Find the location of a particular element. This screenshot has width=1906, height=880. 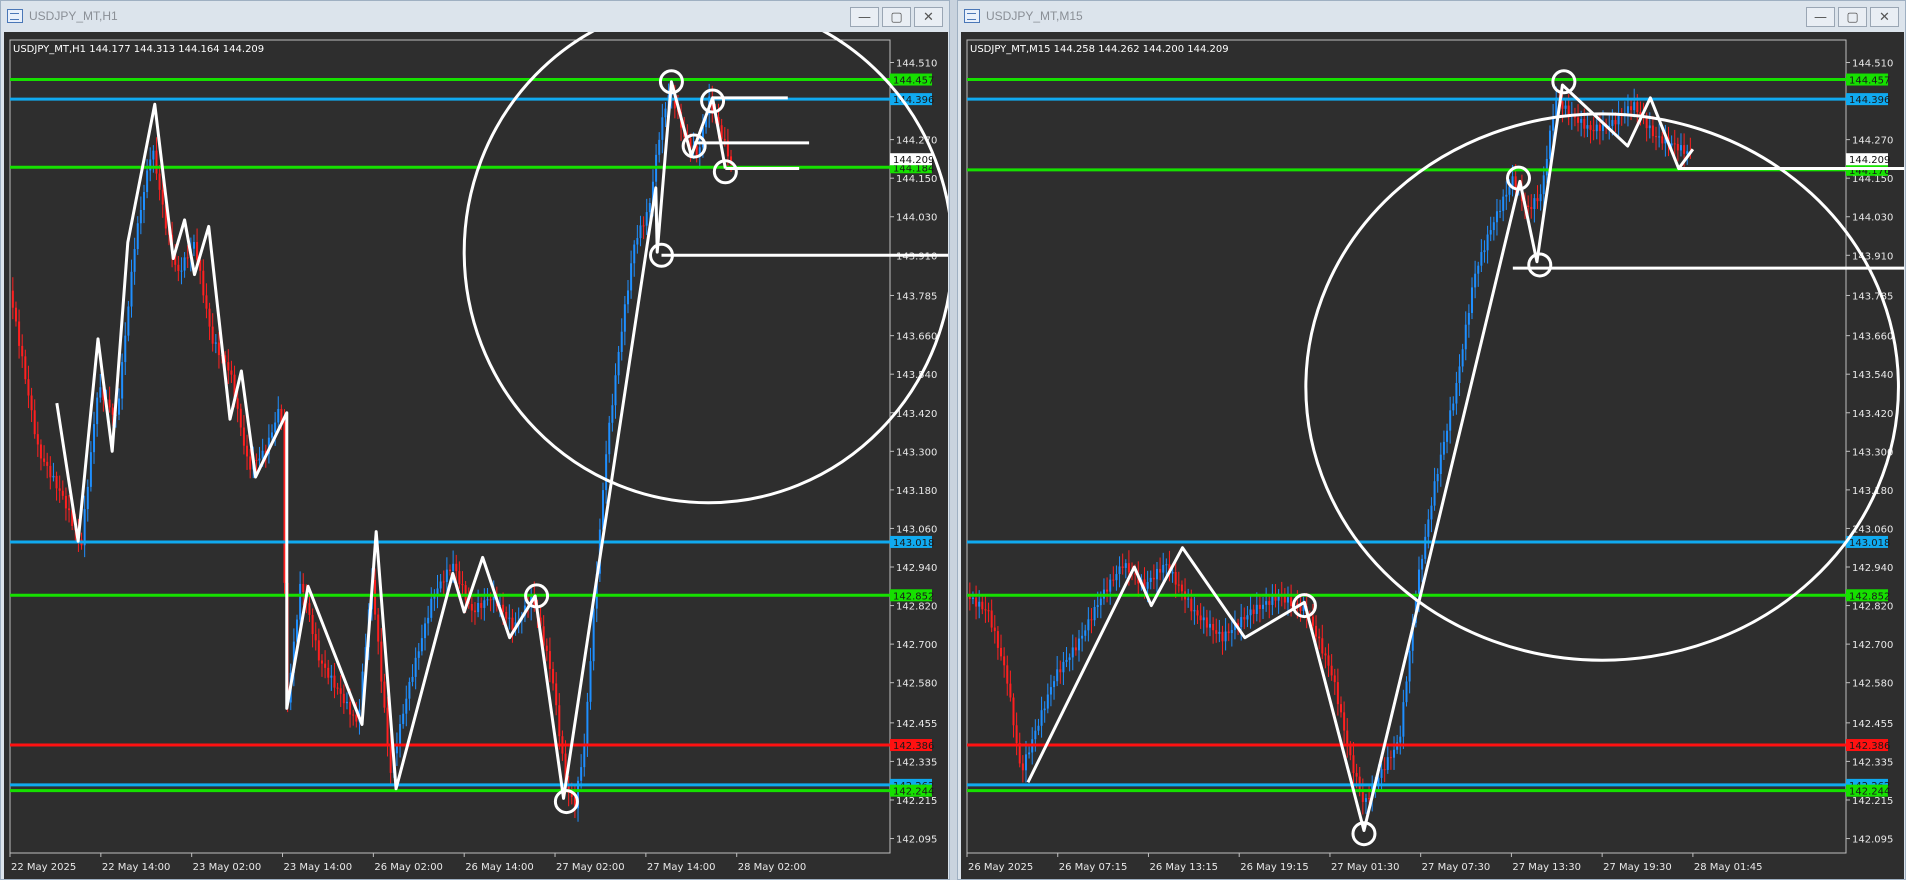

current-price-label: 144.209 is located at coordinates (913, 160).